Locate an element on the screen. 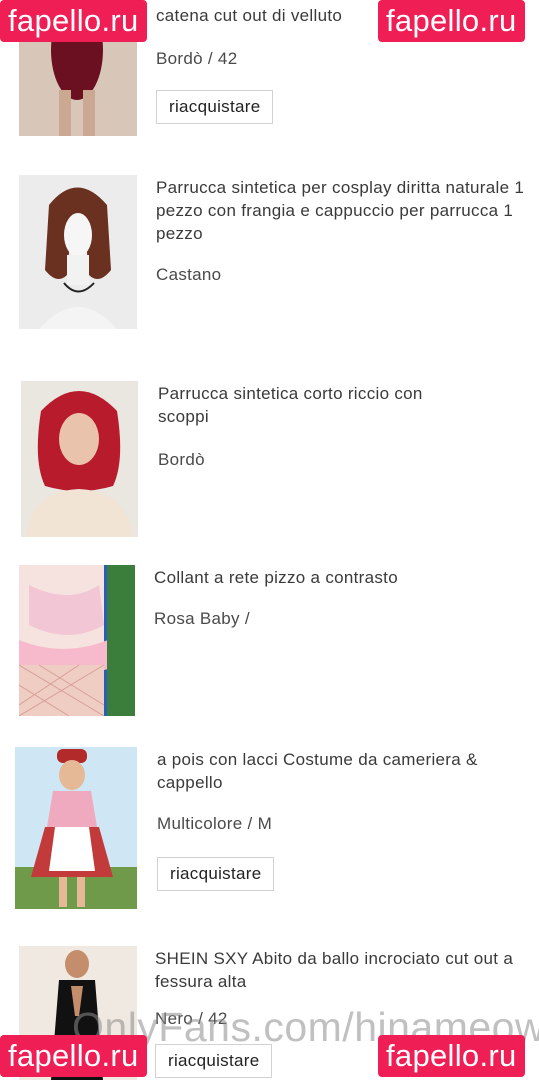 Image resolution: width=539 pixels, height=1080 pixels. product-photo-maid-costume is located at coordinates (76, 828).